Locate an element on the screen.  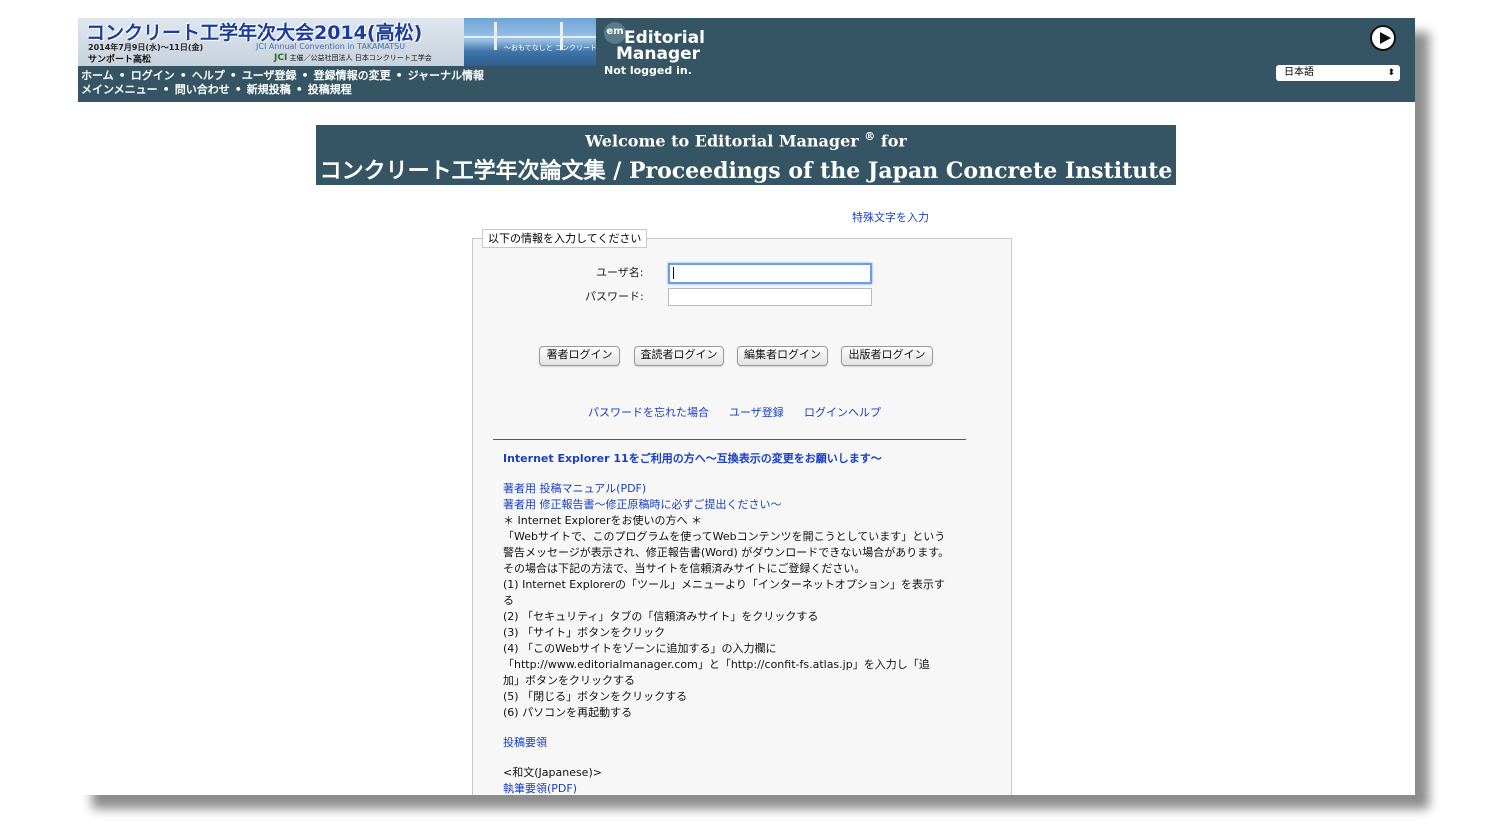
username-label: ユーザ名: is located at coordinates (620, 272).